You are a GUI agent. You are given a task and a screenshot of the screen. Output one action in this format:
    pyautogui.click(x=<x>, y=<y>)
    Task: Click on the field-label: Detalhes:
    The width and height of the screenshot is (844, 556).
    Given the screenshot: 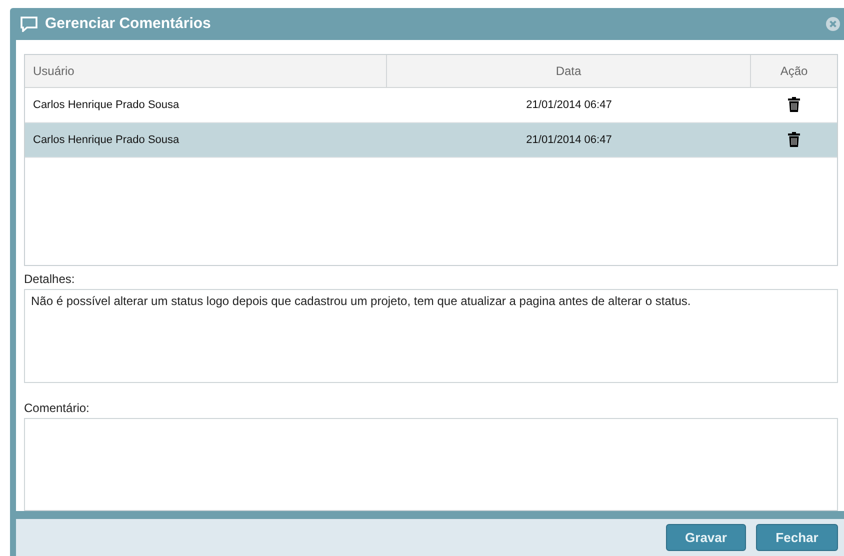 What is the action you would take?
    pyautogui.click(x=50, y=279)
    